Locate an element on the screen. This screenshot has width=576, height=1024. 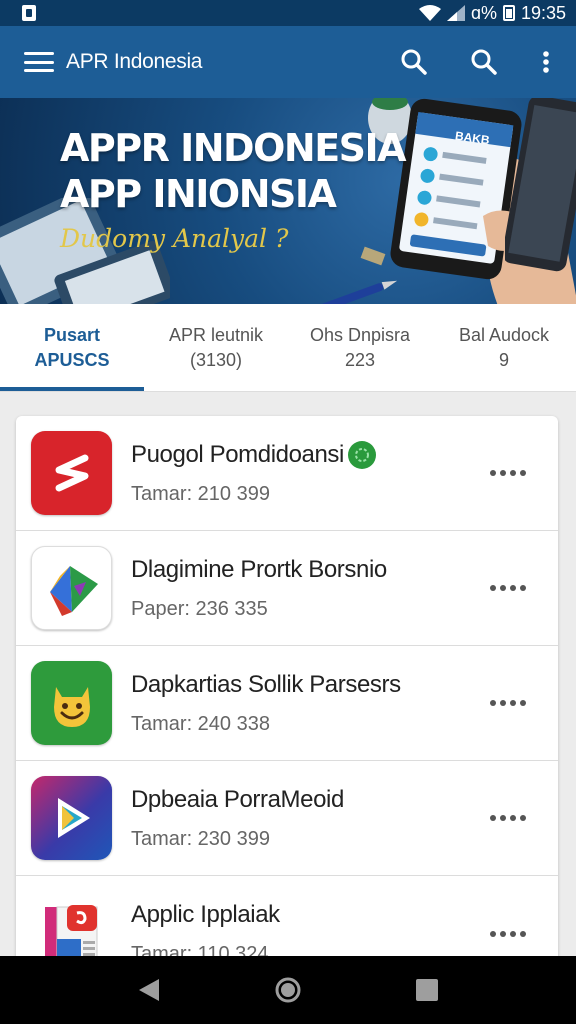
status-indicators: ɑ% 19:35 is located at coordinates (492, 13).